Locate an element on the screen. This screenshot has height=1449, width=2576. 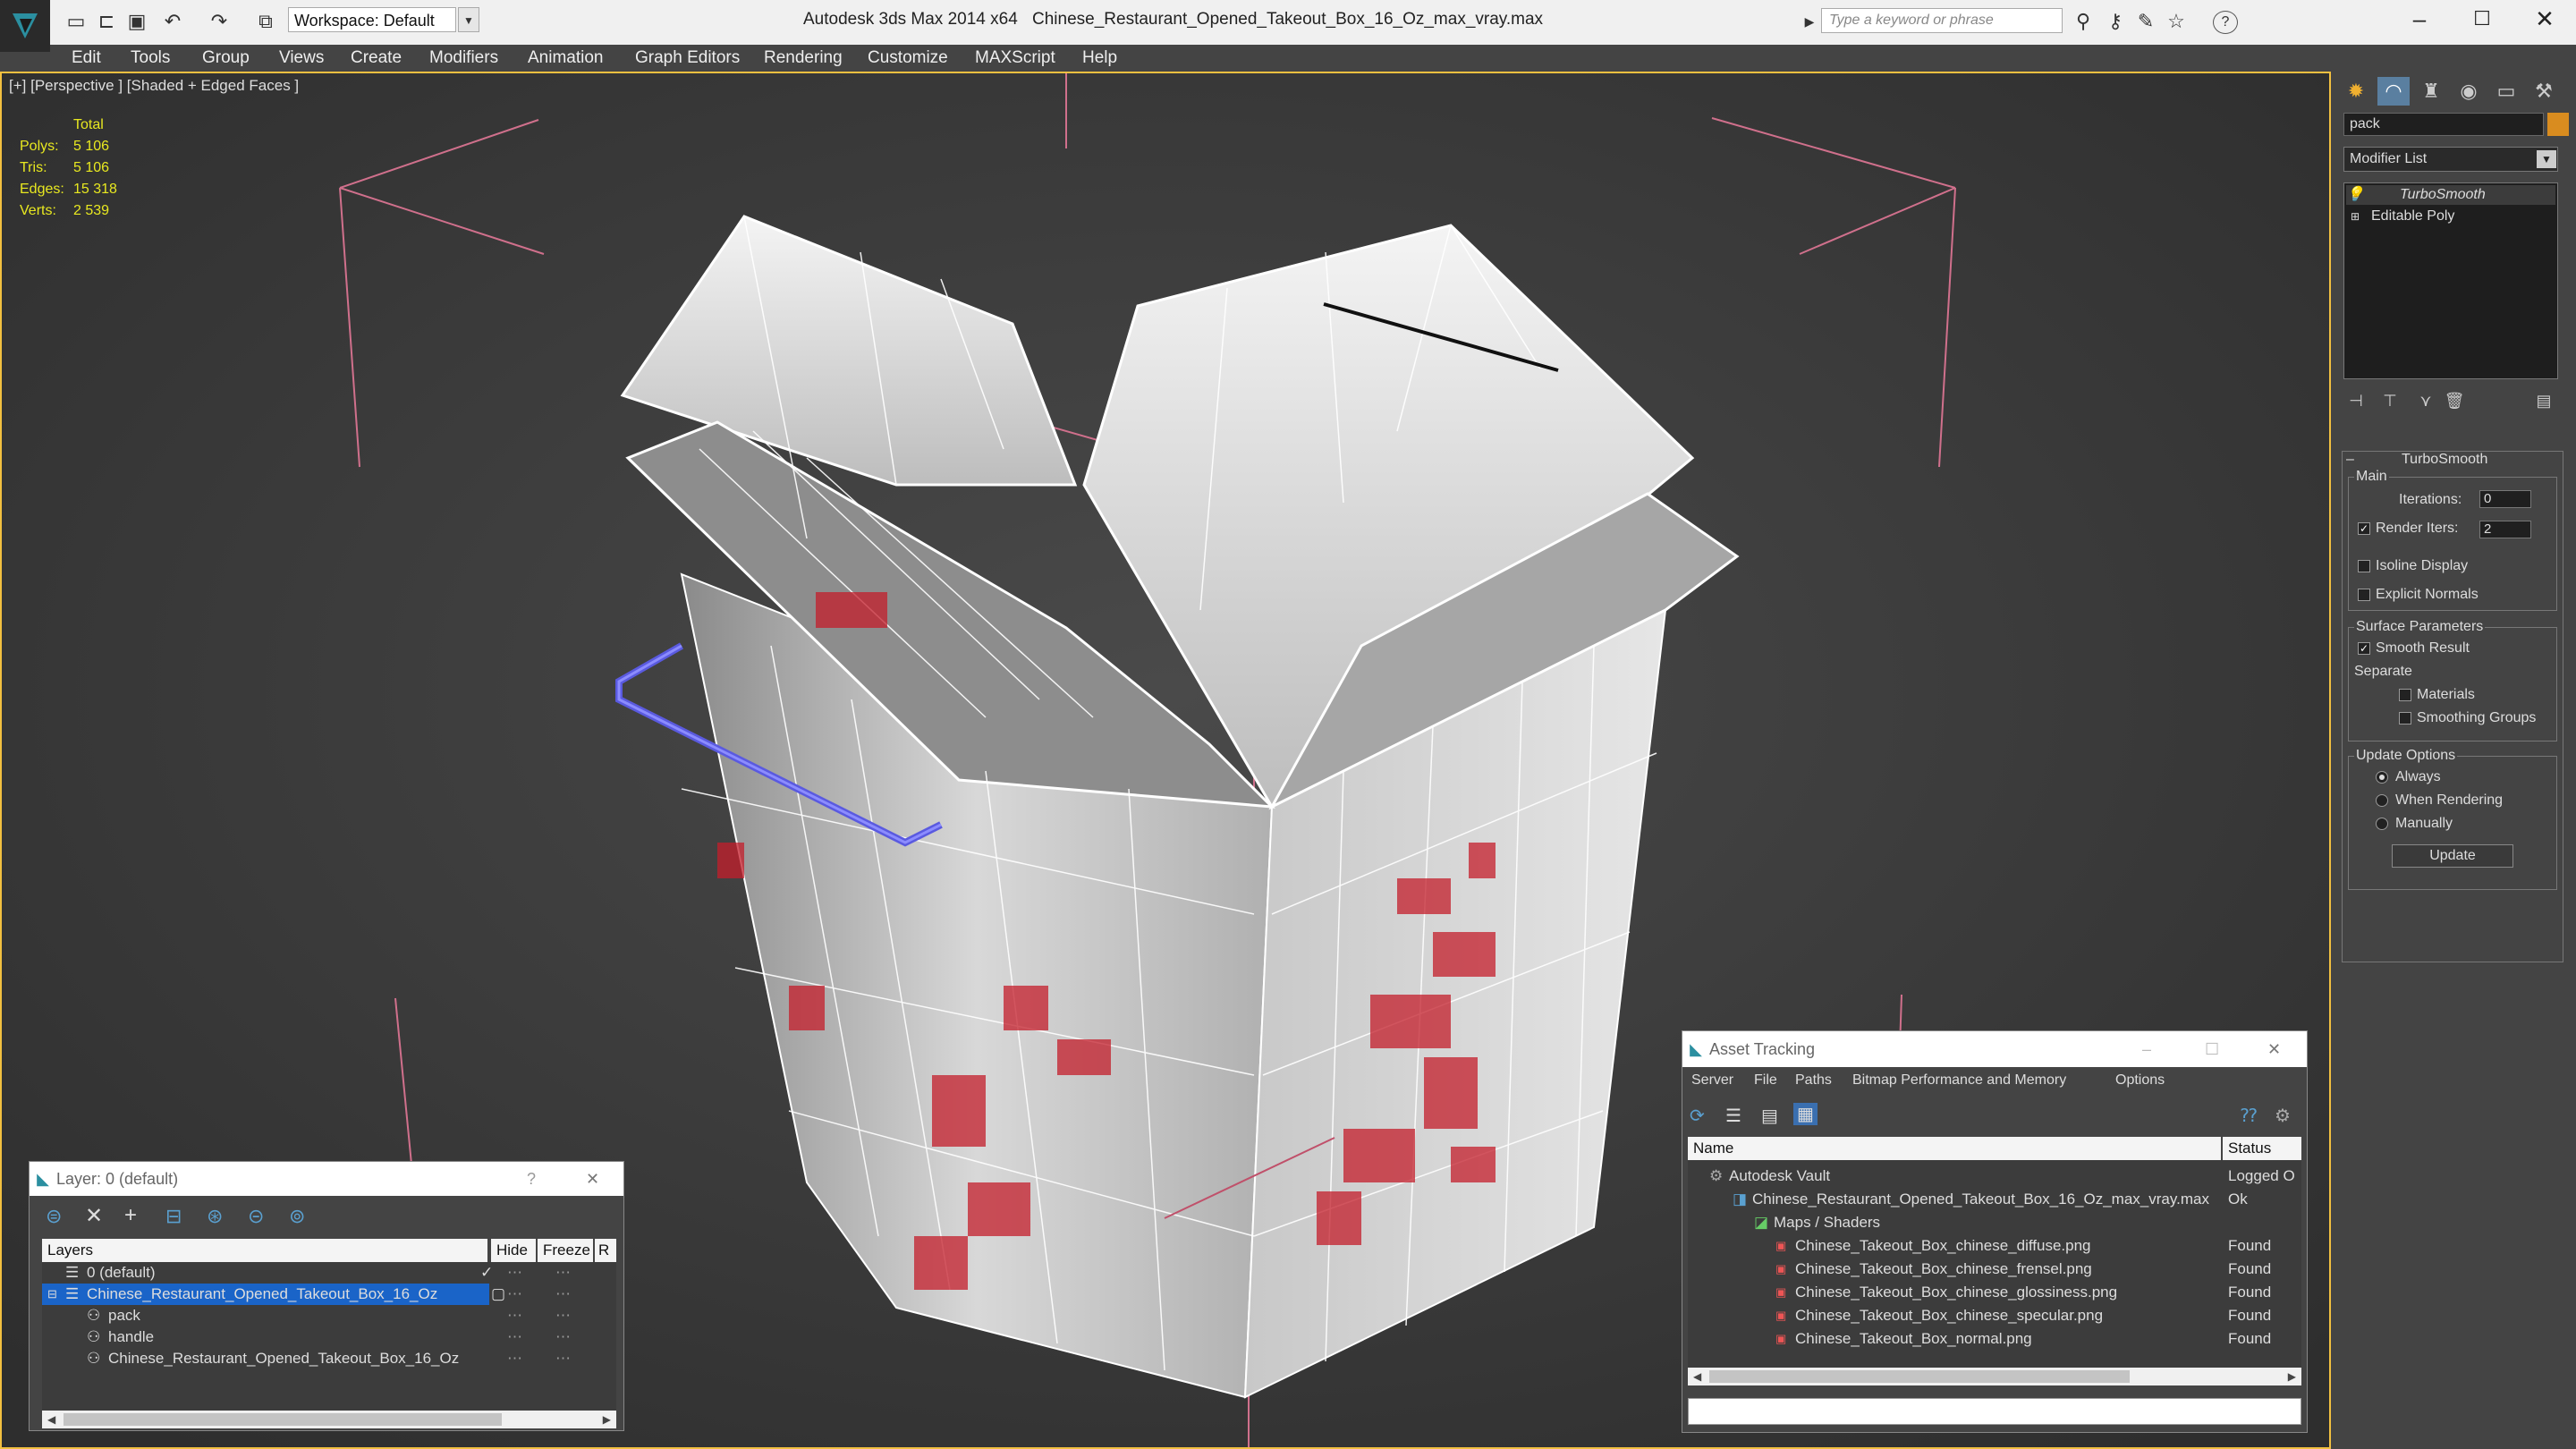
when-rendering-radio is located at coordinates (2382, 800).